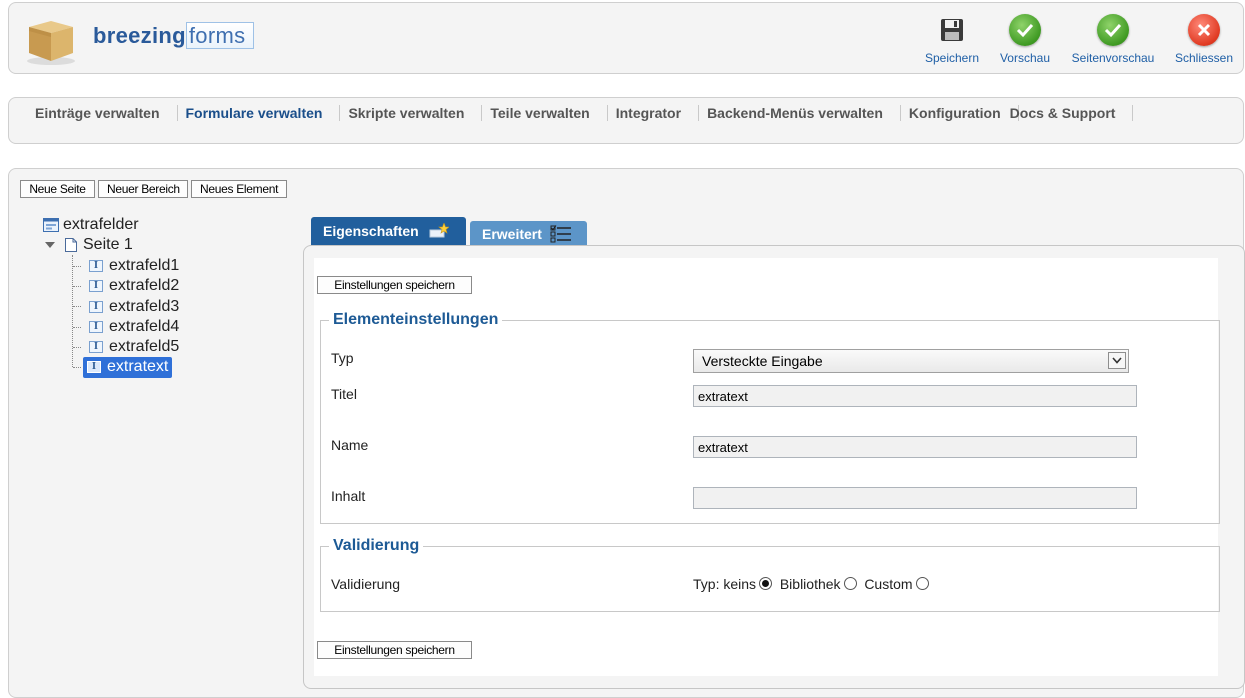 This screenshot has height=698, width=1245. What do you see at coordinates (411, 113) in the screenshot?
I see `nav-manage-scripts: Skripte verwalten` at bounding box center [411, 113].